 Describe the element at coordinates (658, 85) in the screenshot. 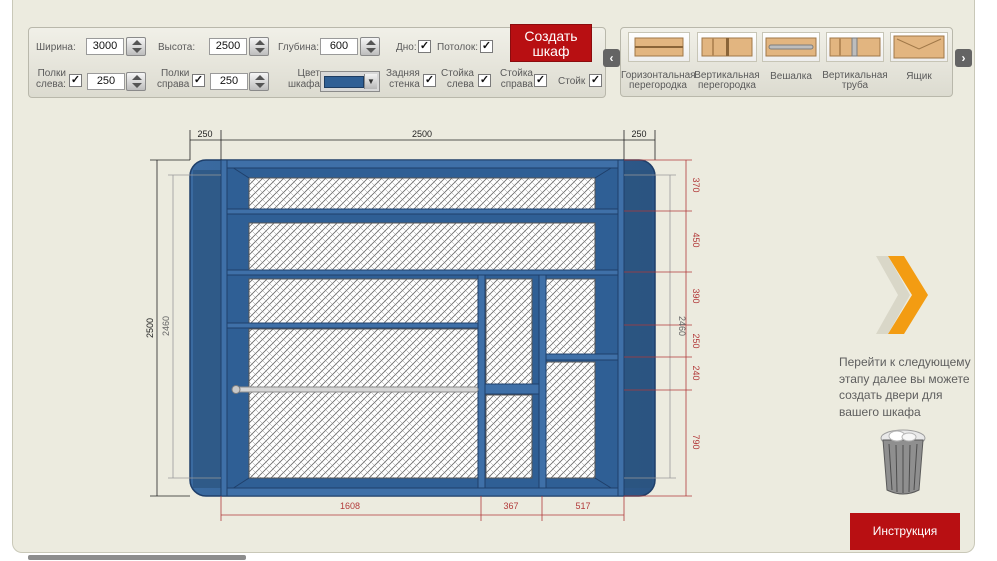

I see `part-label-horizontal-2: перегородка` at that location.